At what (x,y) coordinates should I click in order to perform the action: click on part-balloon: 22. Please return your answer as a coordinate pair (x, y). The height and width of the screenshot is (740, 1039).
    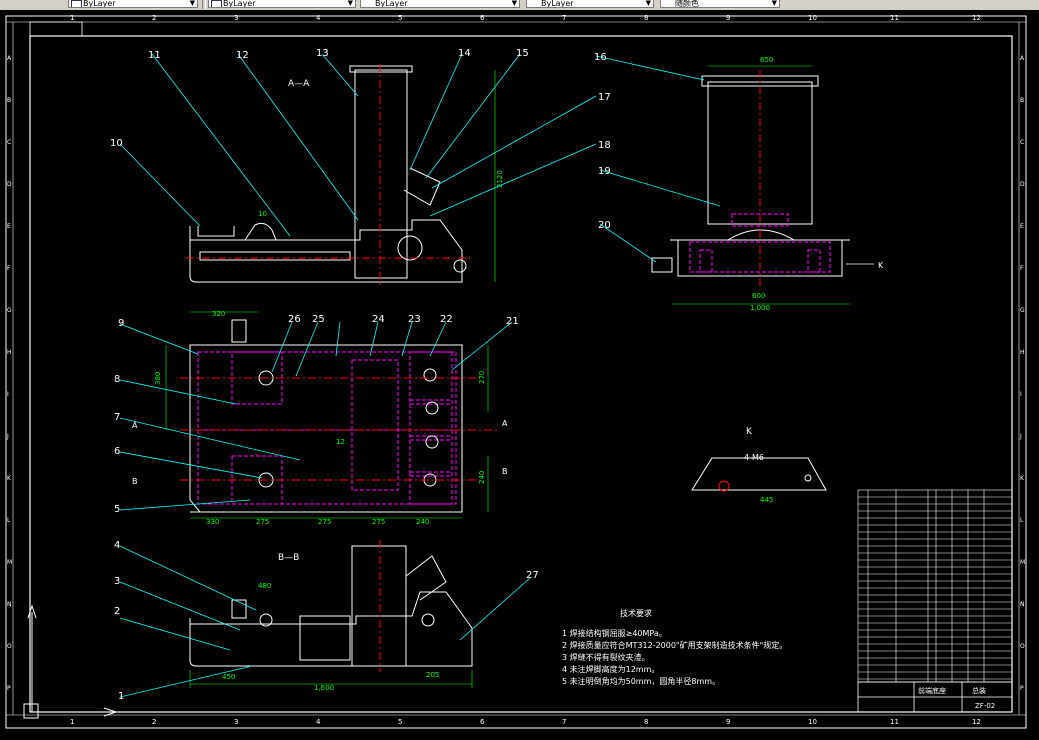
    Looking at the image, I should click on (446, 319).